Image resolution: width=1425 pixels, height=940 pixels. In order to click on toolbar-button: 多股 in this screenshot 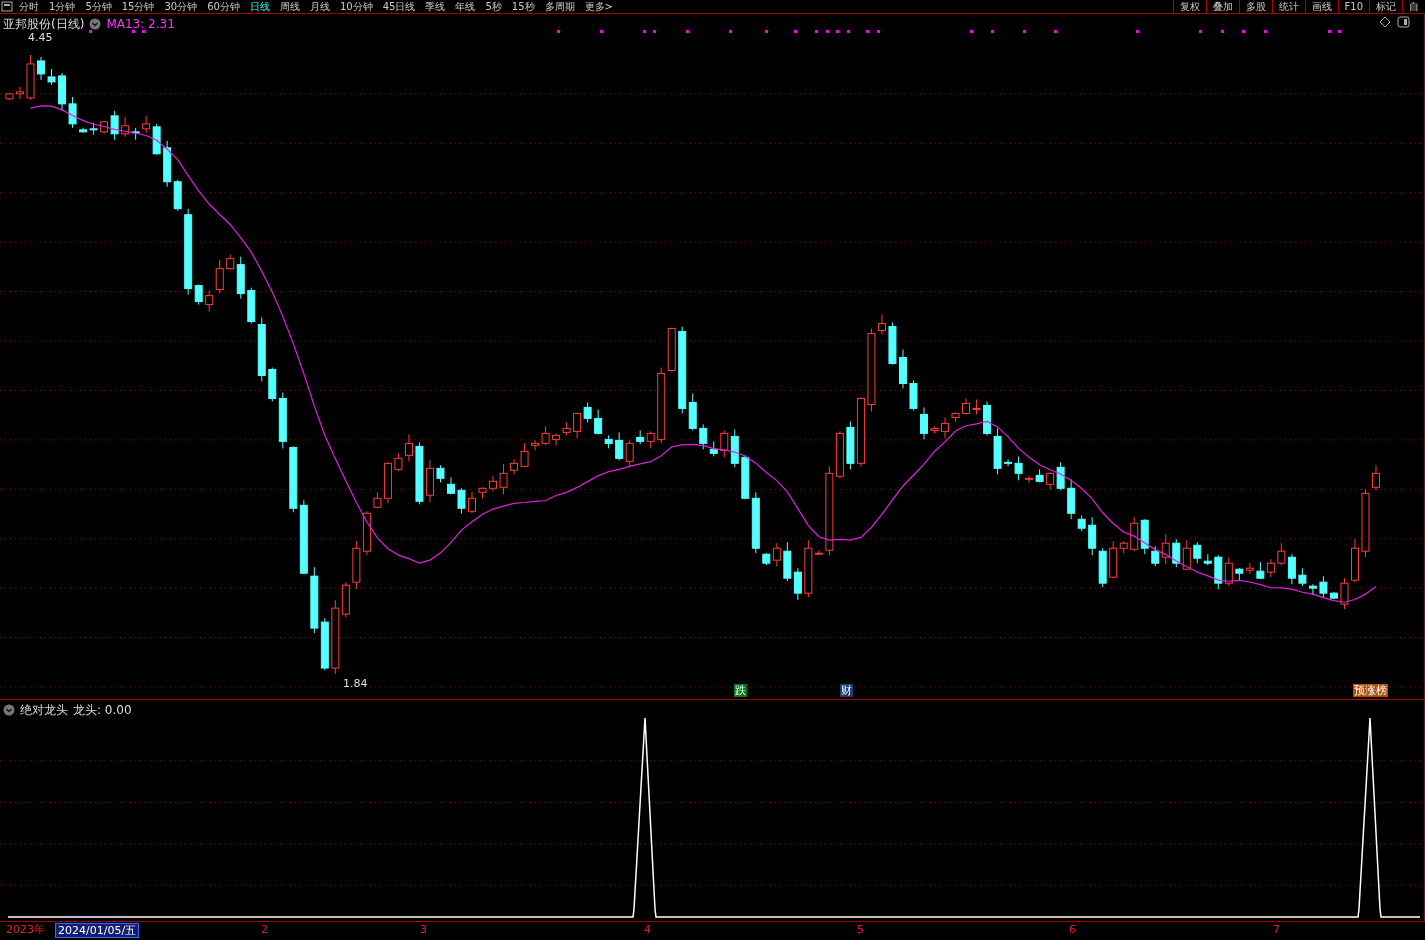, I will do `click(1255, 6)`.